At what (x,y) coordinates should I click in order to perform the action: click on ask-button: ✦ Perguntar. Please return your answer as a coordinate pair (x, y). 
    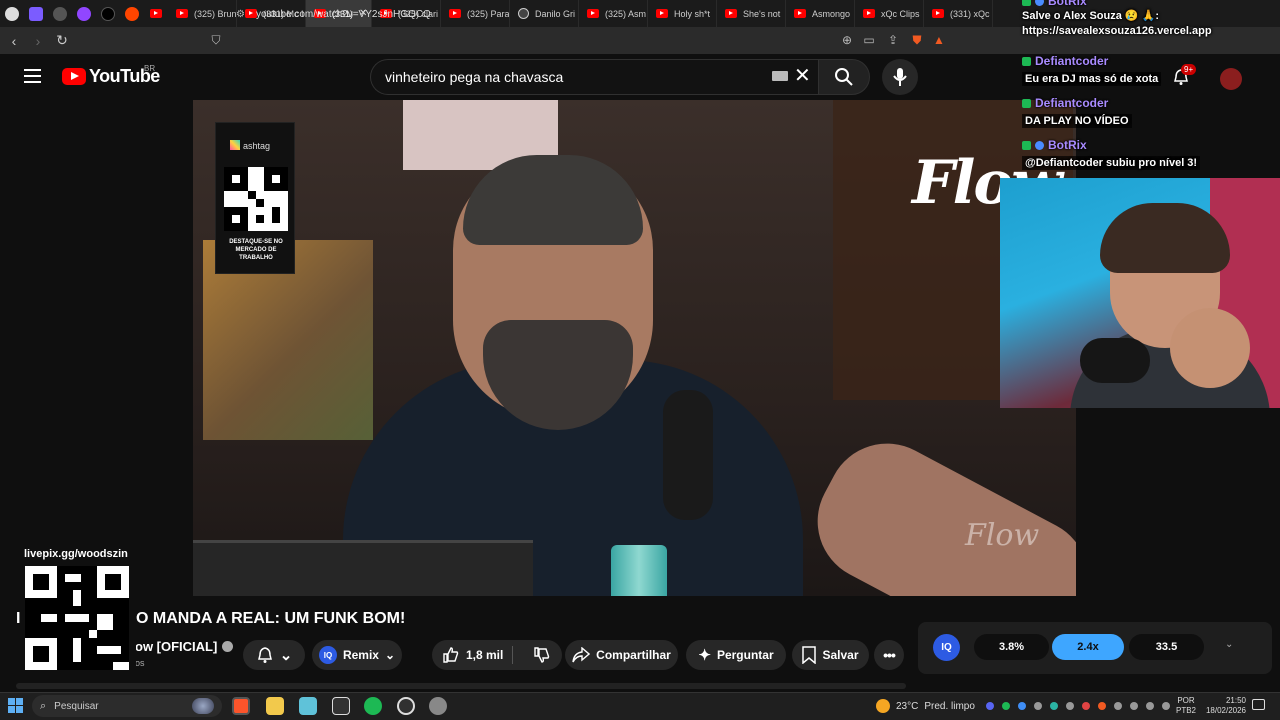
    Looking at the image, I should click on (736, 655).